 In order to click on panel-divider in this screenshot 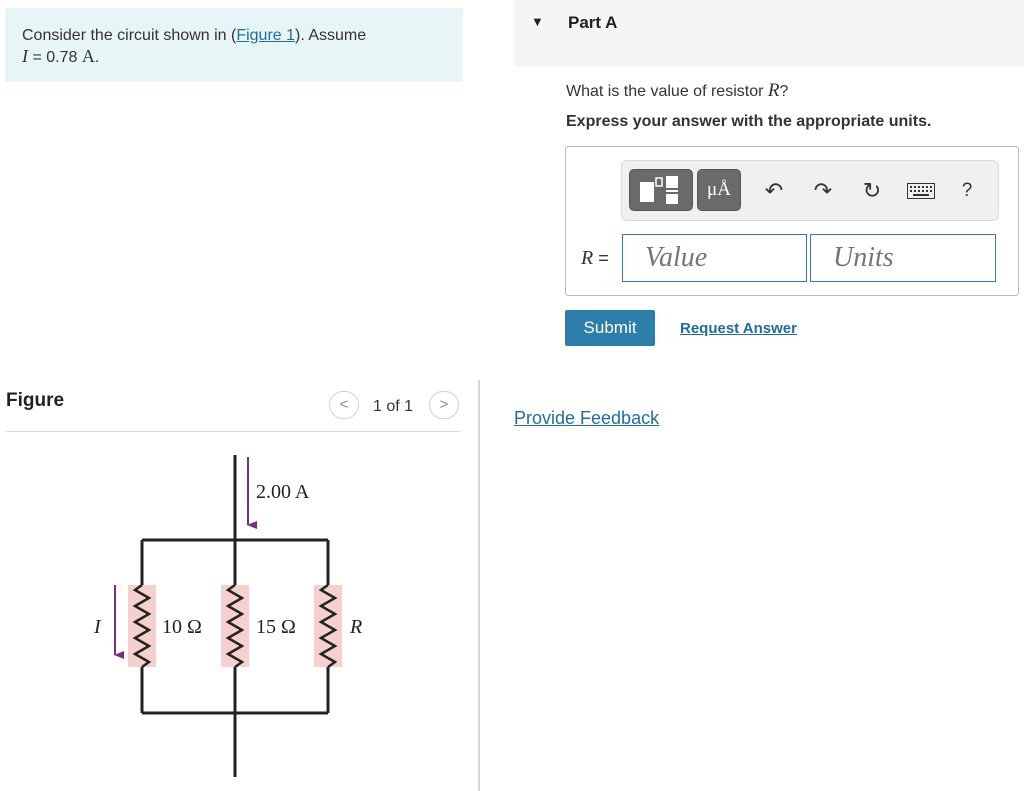, I will do `click(479, 585)`.